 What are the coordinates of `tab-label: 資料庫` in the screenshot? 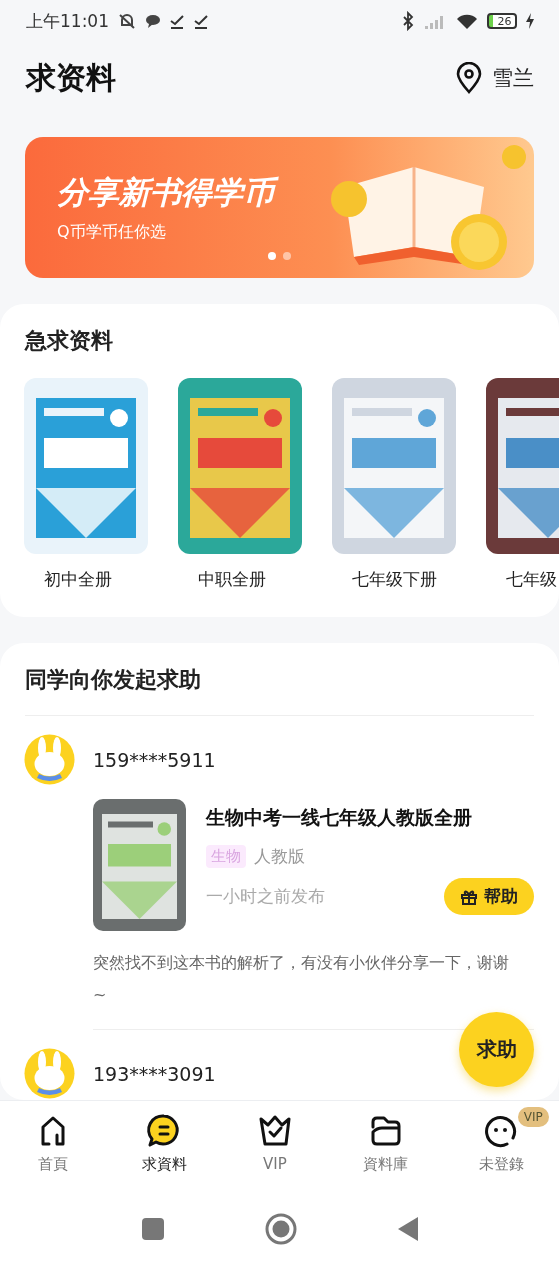 It's located at (386, 1164).